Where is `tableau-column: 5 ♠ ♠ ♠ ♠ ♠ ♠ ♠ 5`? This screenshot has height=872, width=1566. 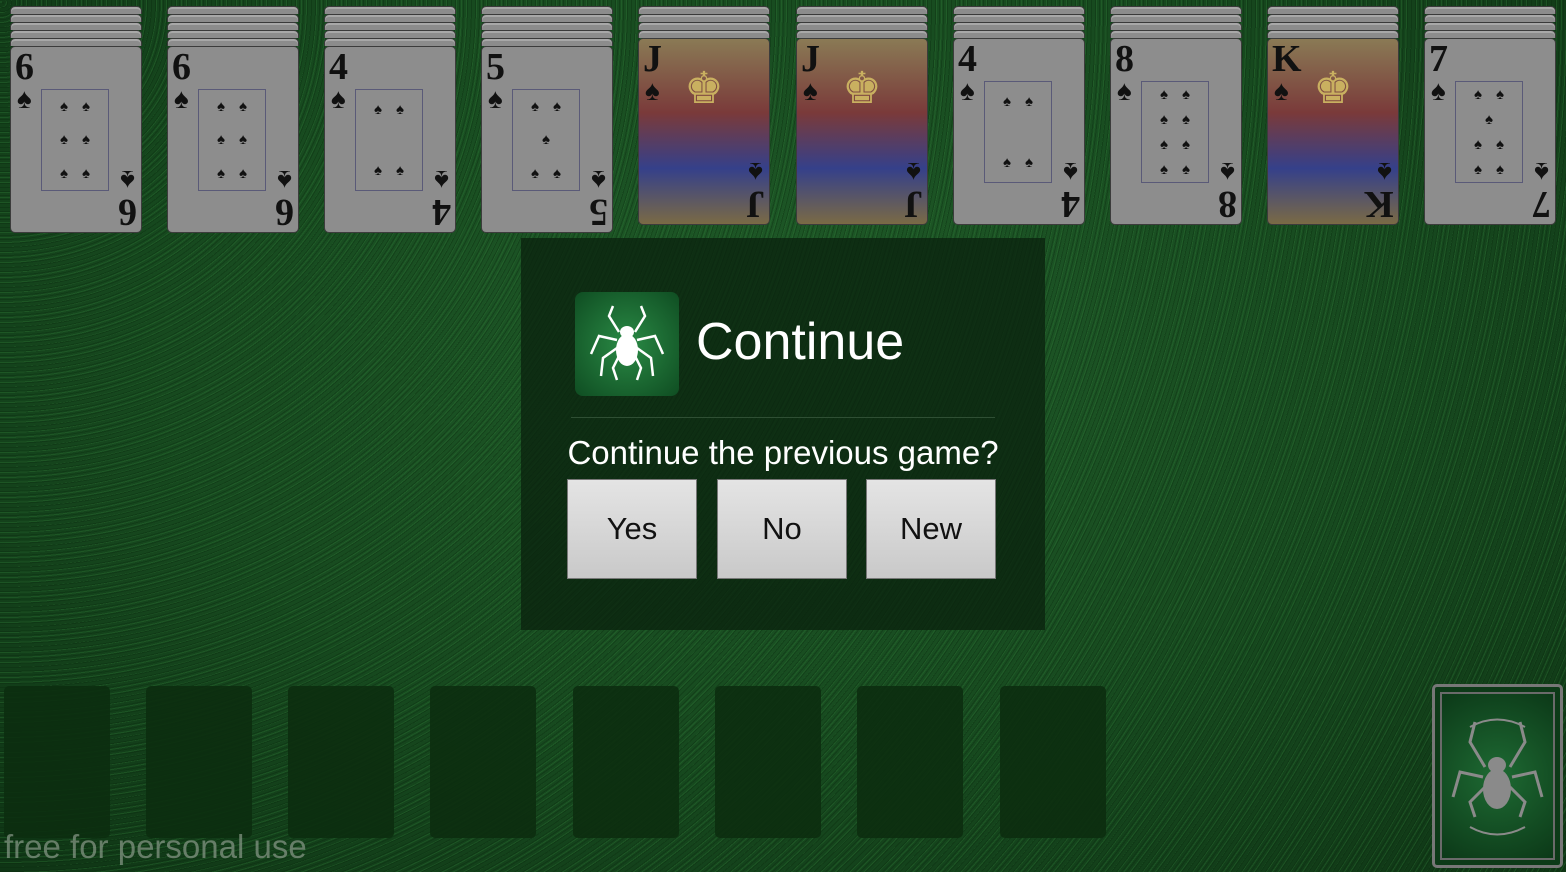
tableau-column: 5 ♠ ♠ ♠ ♠ ♠ ♠ ♠ 5 is located at coordinates (547, 119).